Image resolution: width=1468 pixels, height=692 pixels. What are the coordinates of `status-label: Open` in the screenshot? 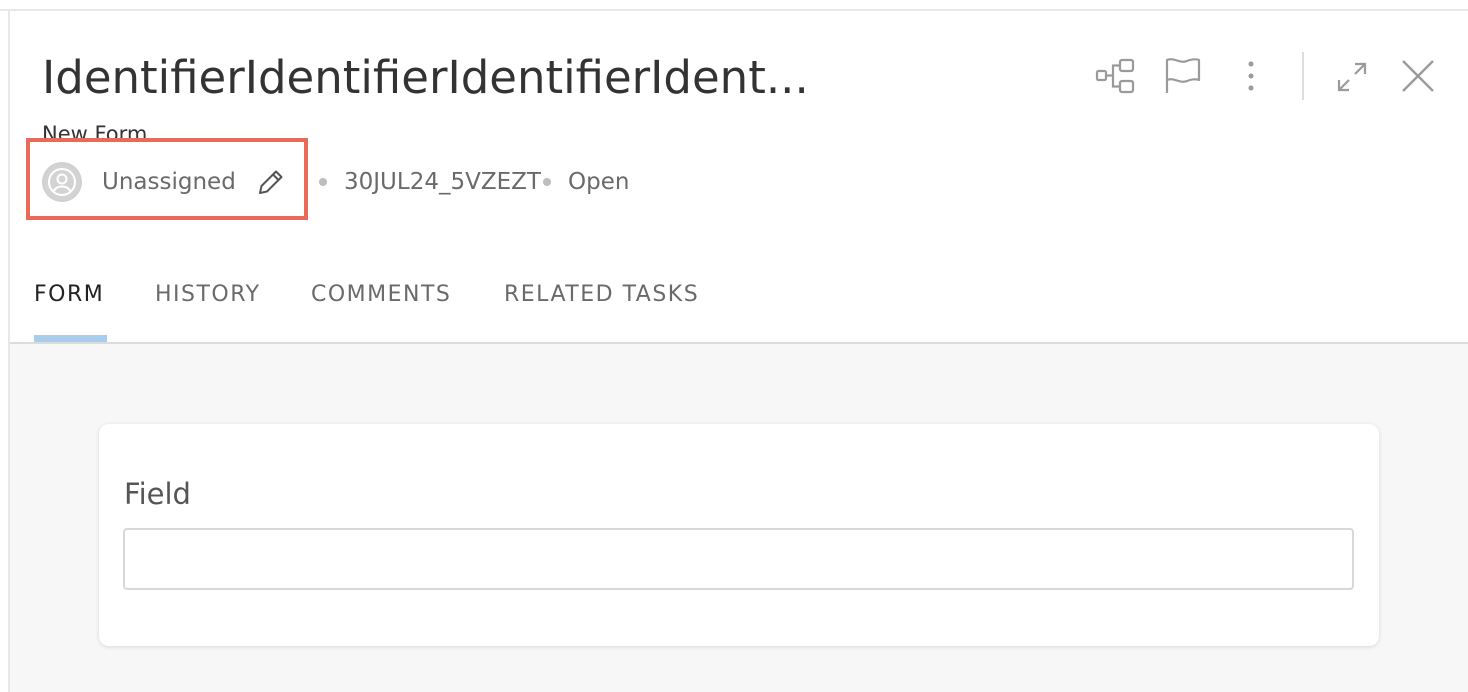 It's located at (599, 182).